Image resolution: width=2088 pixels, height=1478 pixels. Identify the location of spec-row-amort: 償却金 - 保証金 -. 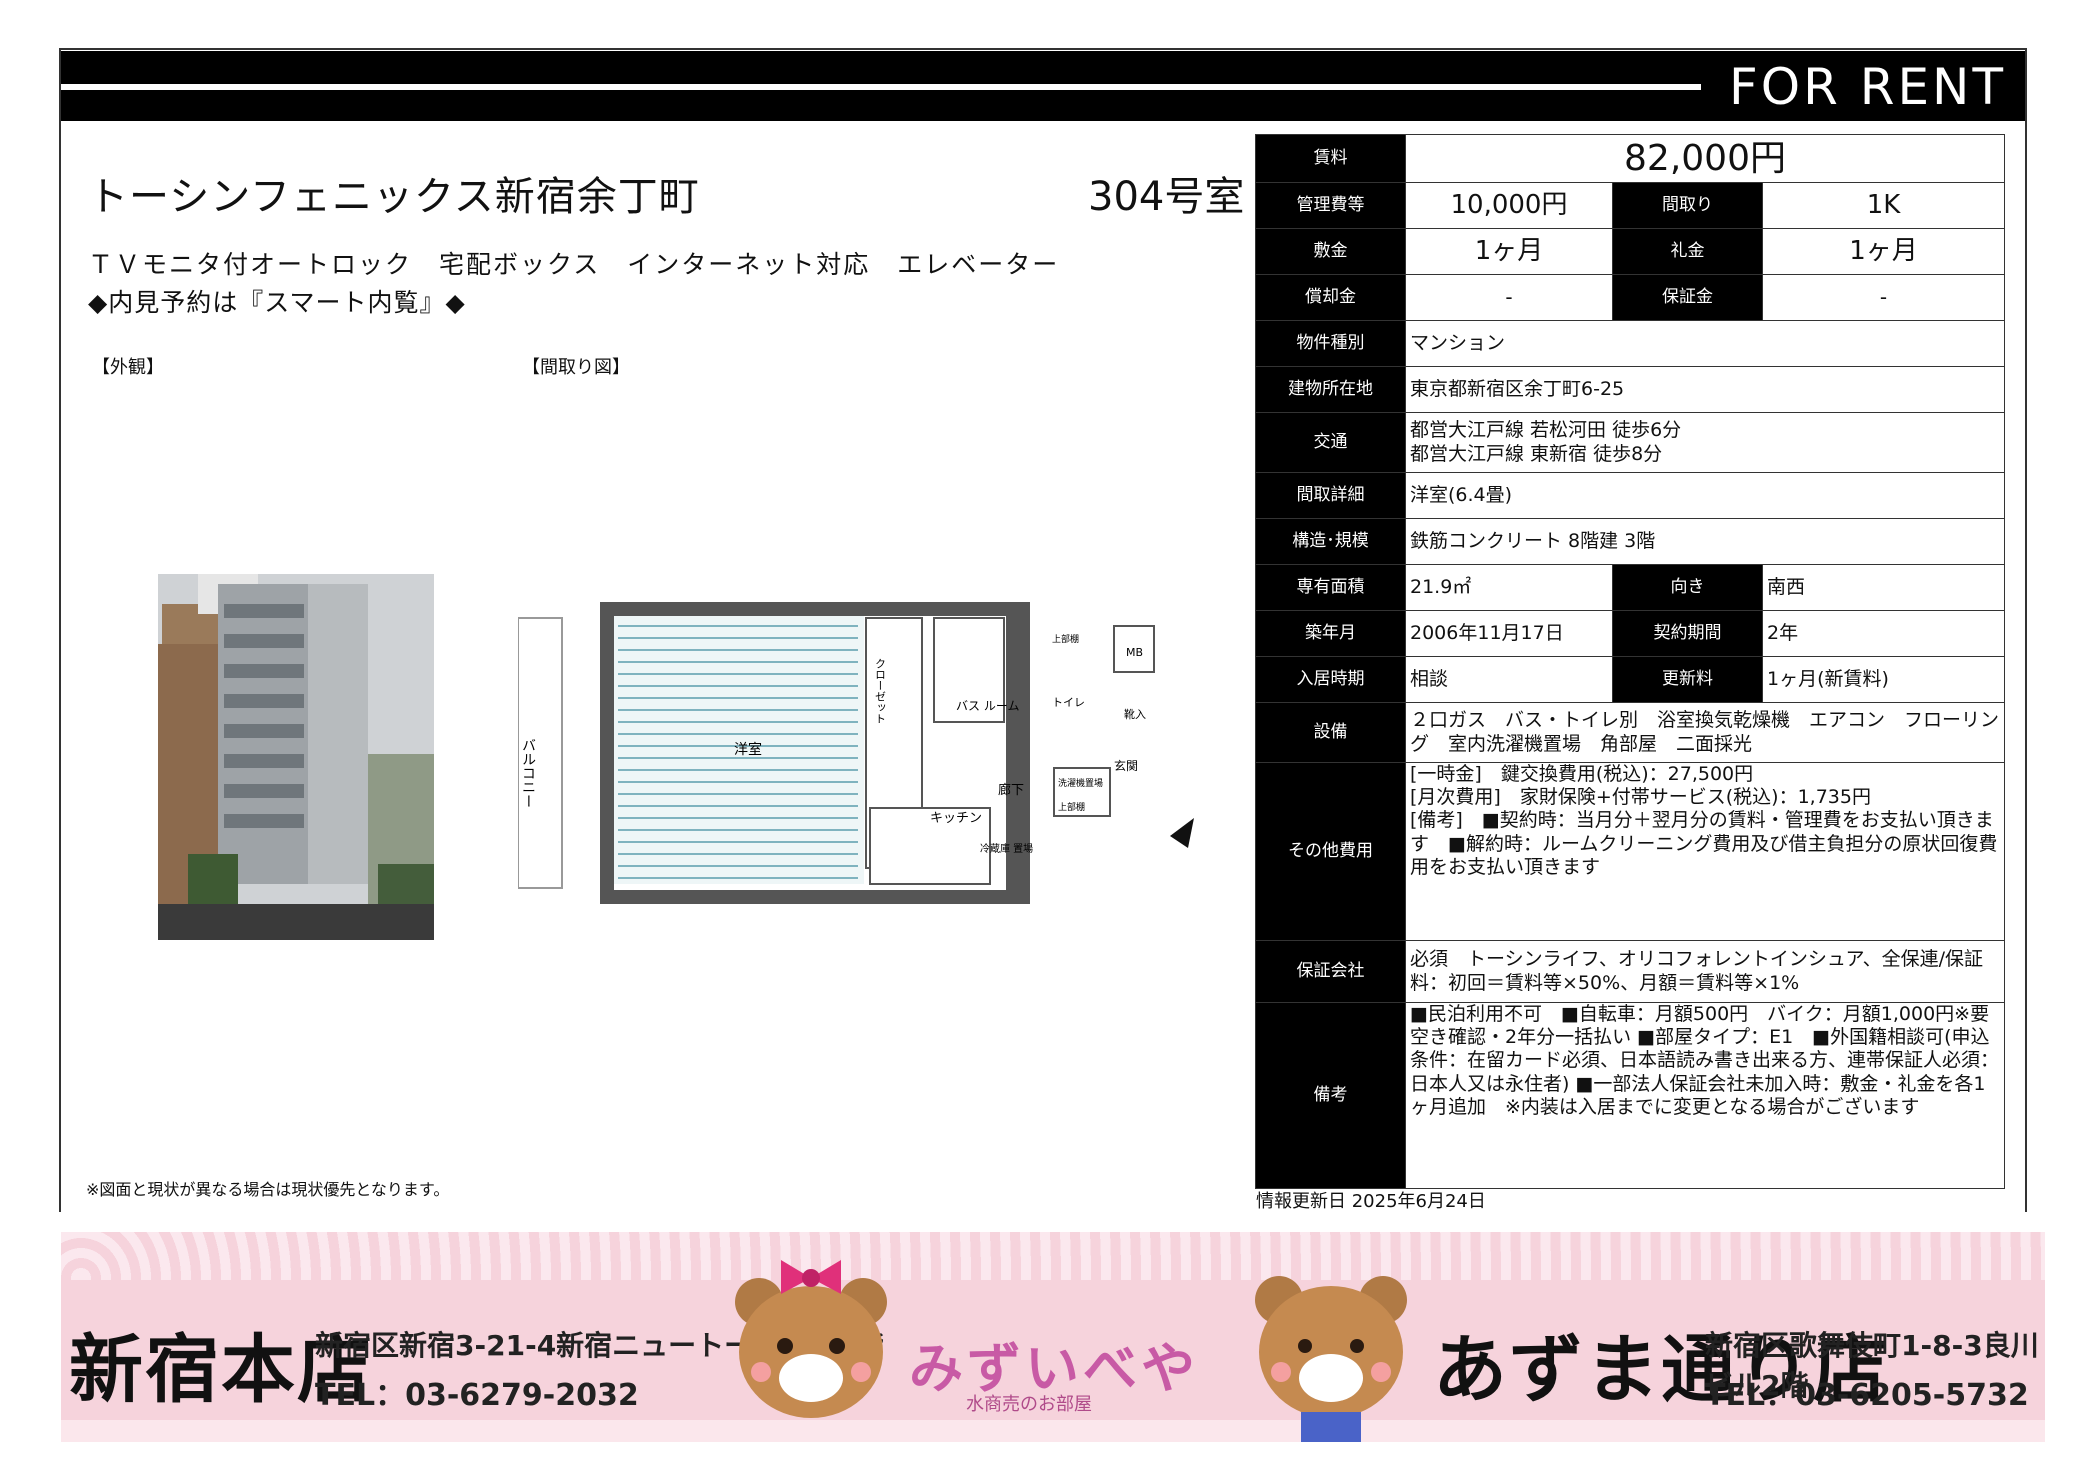
(1630, 297).